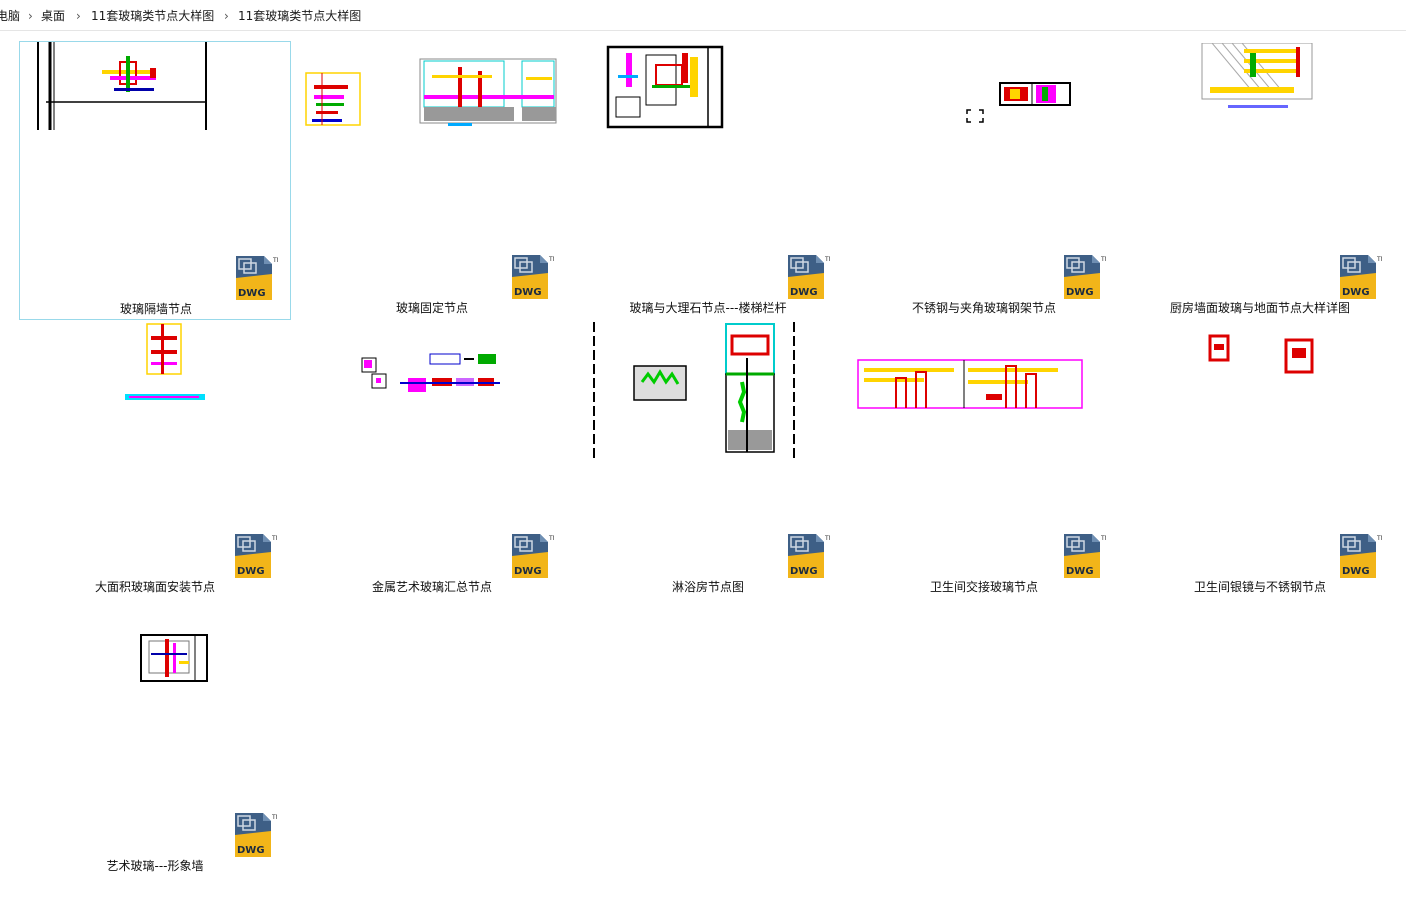 The image size is (1406, 898). Describe the element at coordinates (703, 15) in the screenshot. I see `address-bar: 电脑 › 桌面 › 11套玻璃类节点大样图 › 11套玻璃类节点大样图` at that location.